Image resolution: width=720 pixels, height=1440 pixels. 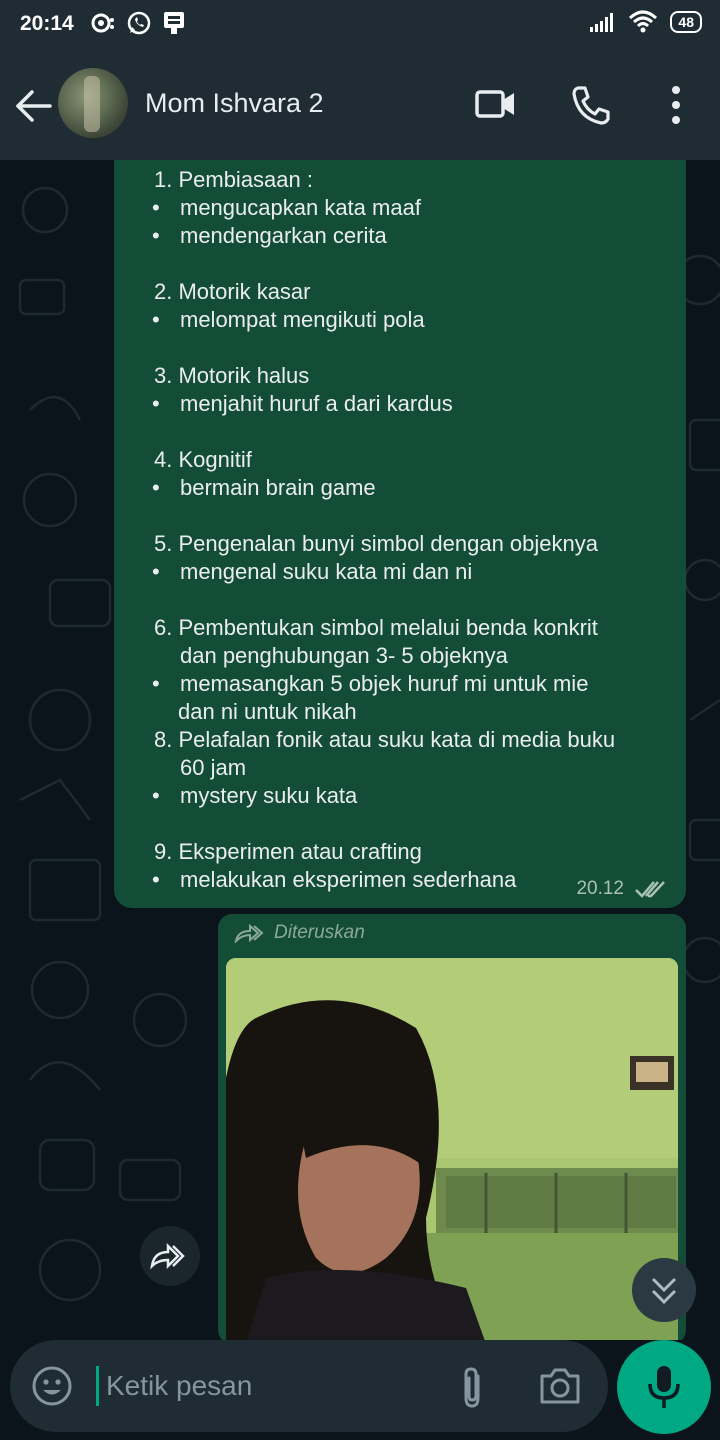 I want to click on forwarded-icon, so click(x=249, y=933).